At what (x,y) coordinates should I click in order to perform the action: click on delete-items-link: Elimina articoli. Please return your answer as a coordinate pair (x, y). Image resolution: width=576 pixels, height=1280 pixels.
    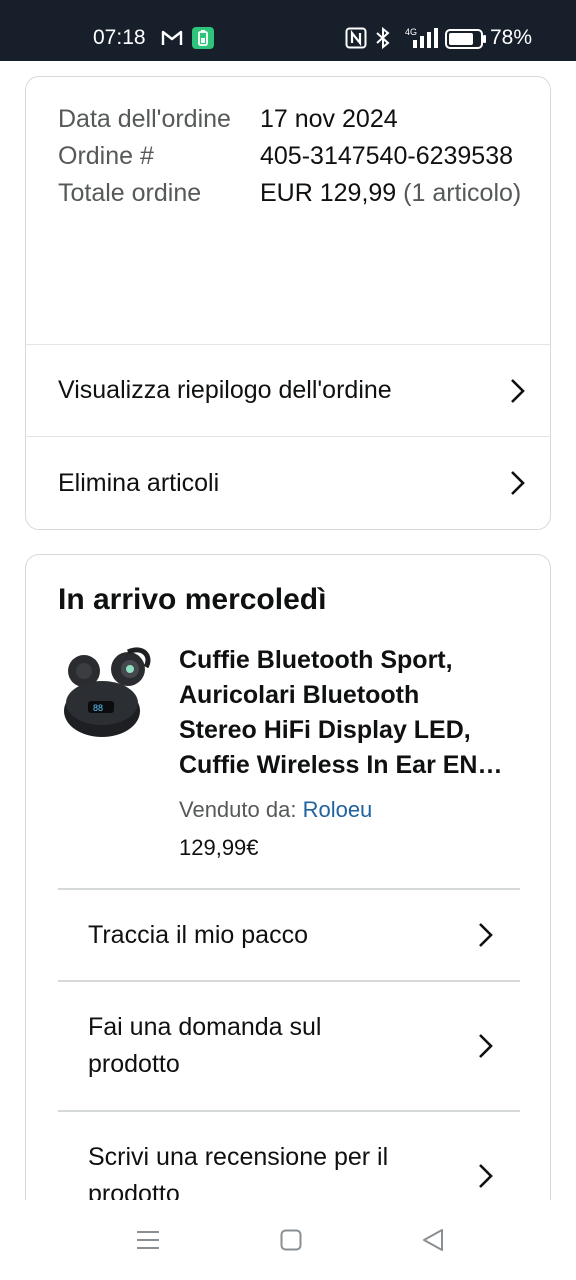
    Looking at the image, I should click on (288, 482).